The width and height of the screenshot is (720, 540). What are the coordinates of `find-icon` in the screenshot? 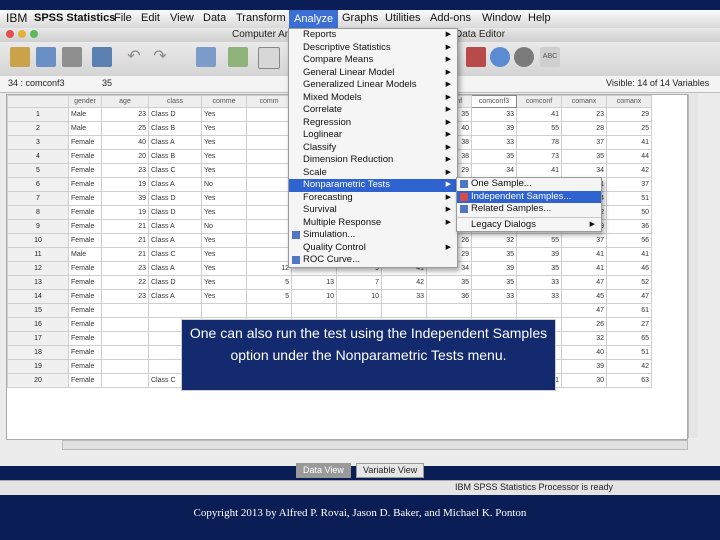 It's located at (269, 58).